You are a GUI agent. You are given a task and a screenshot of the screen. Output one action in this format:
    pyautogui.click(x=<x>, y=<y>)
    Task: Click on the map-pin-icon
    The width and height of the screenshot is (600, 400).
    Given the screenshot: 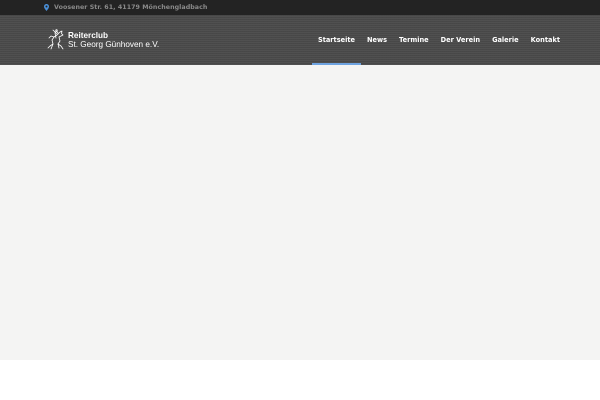 What is the action you would take?
    pyautogui.click(x=46, y=7)
    